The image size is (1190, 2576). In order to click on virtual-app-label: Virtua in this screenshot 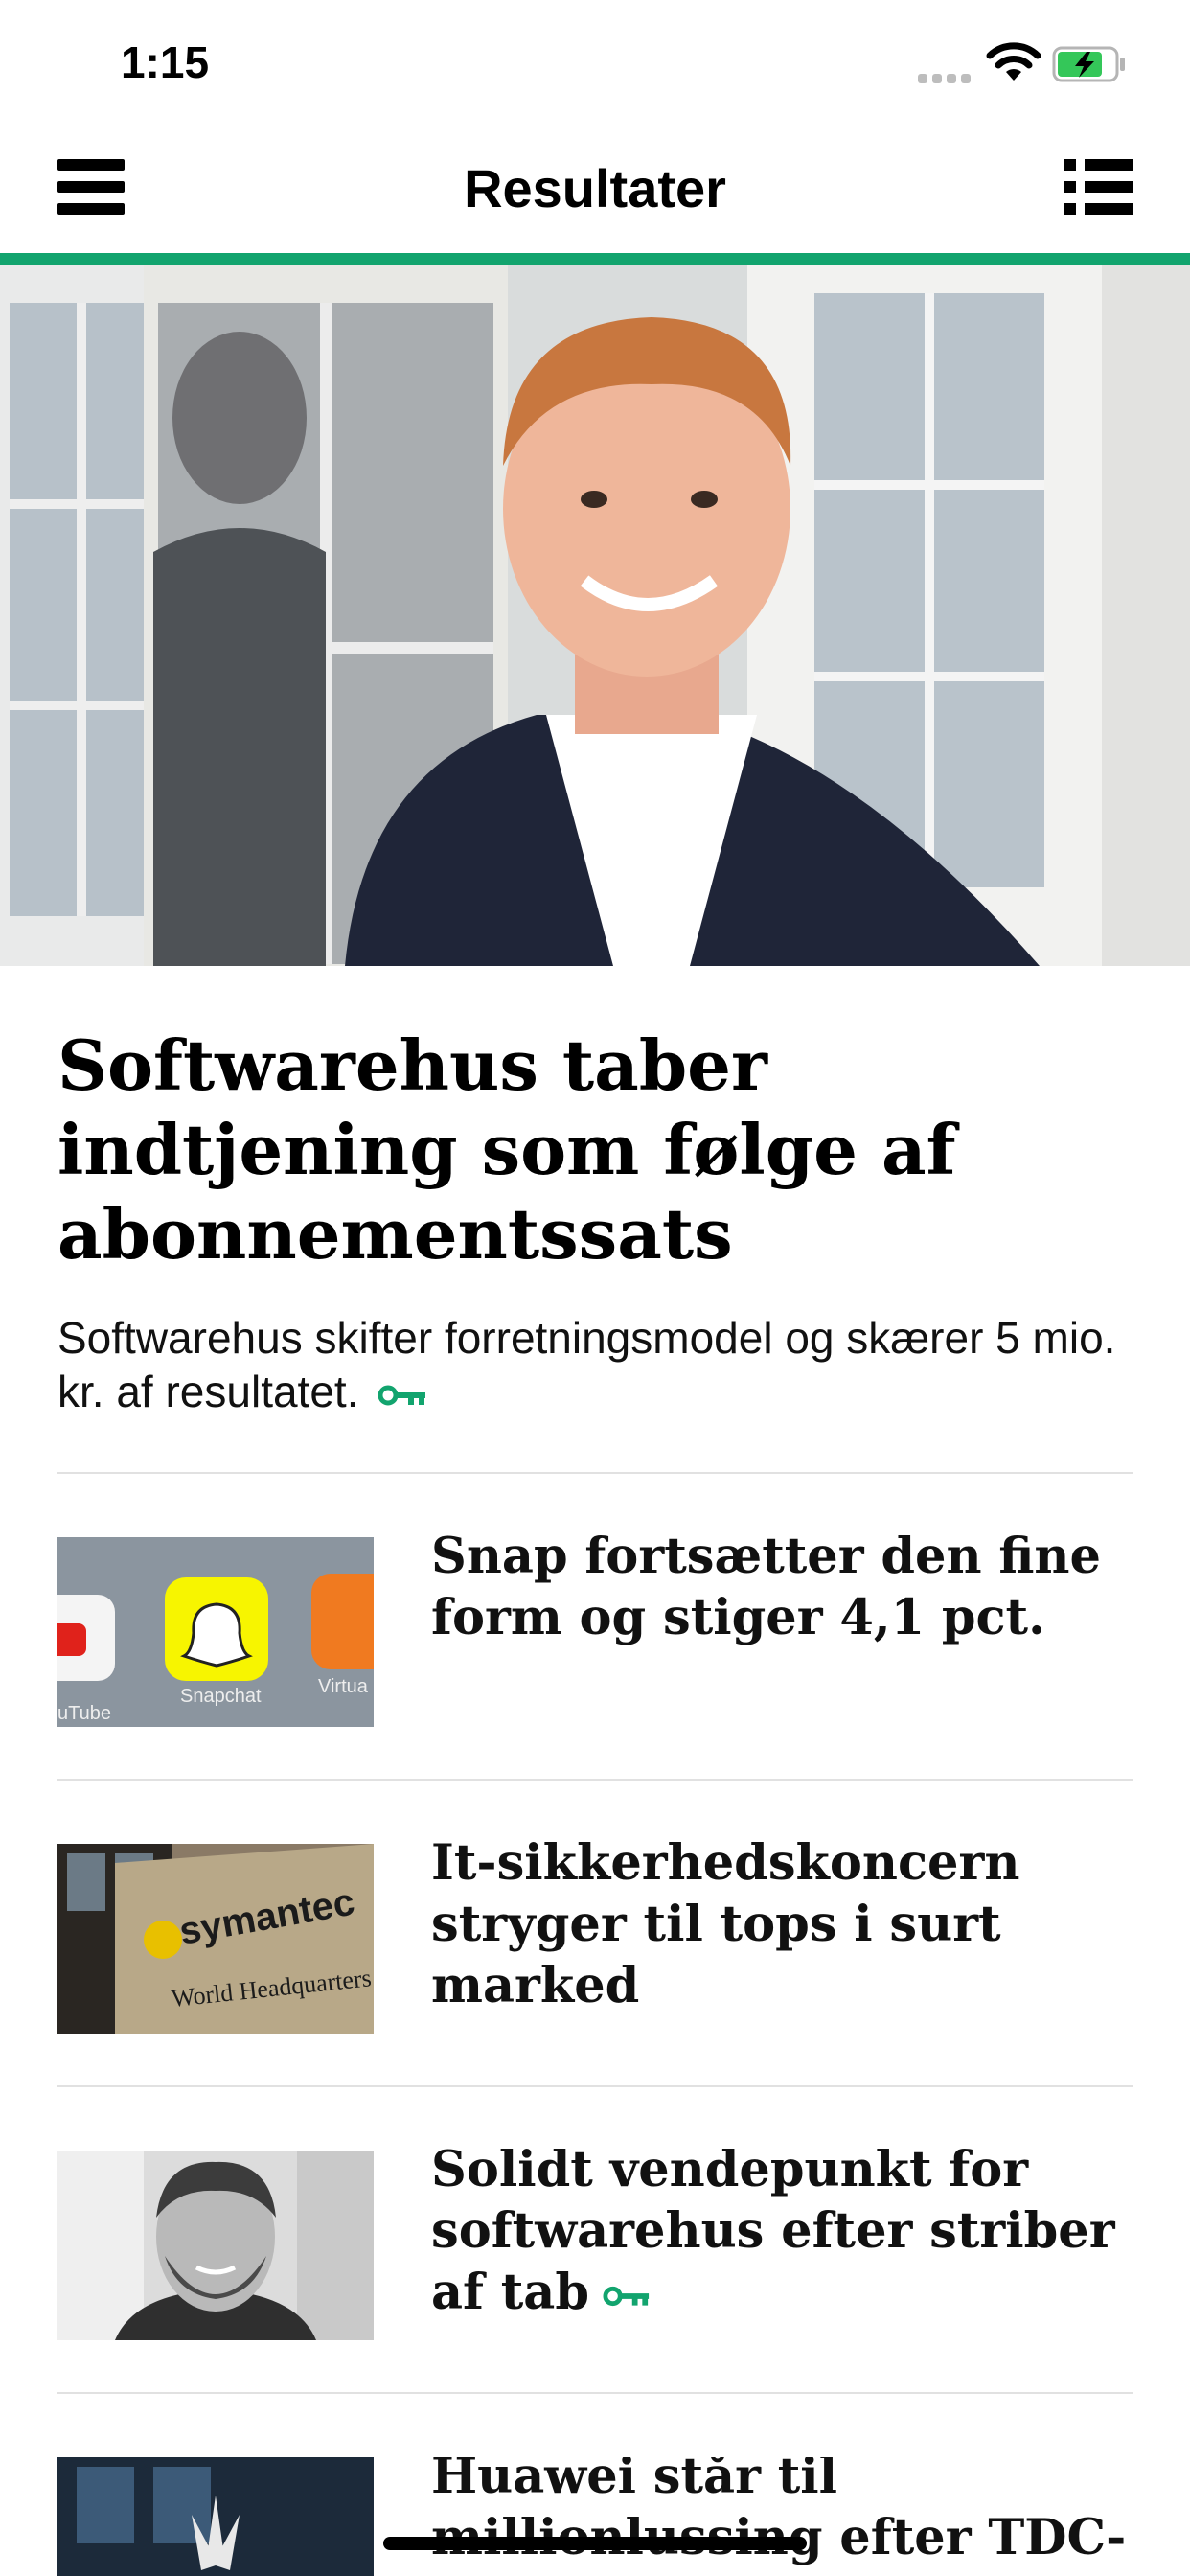, I will do `click(343, 1686)`.